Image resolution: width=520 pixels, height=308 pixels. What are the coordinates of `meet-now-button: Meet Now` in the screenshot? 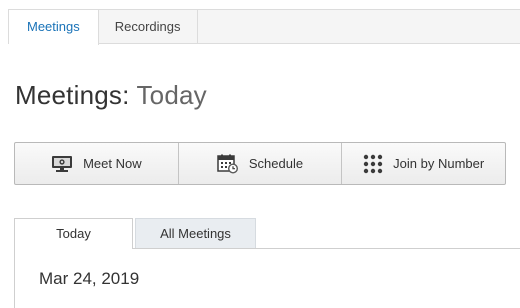 It's located at (97, 163).